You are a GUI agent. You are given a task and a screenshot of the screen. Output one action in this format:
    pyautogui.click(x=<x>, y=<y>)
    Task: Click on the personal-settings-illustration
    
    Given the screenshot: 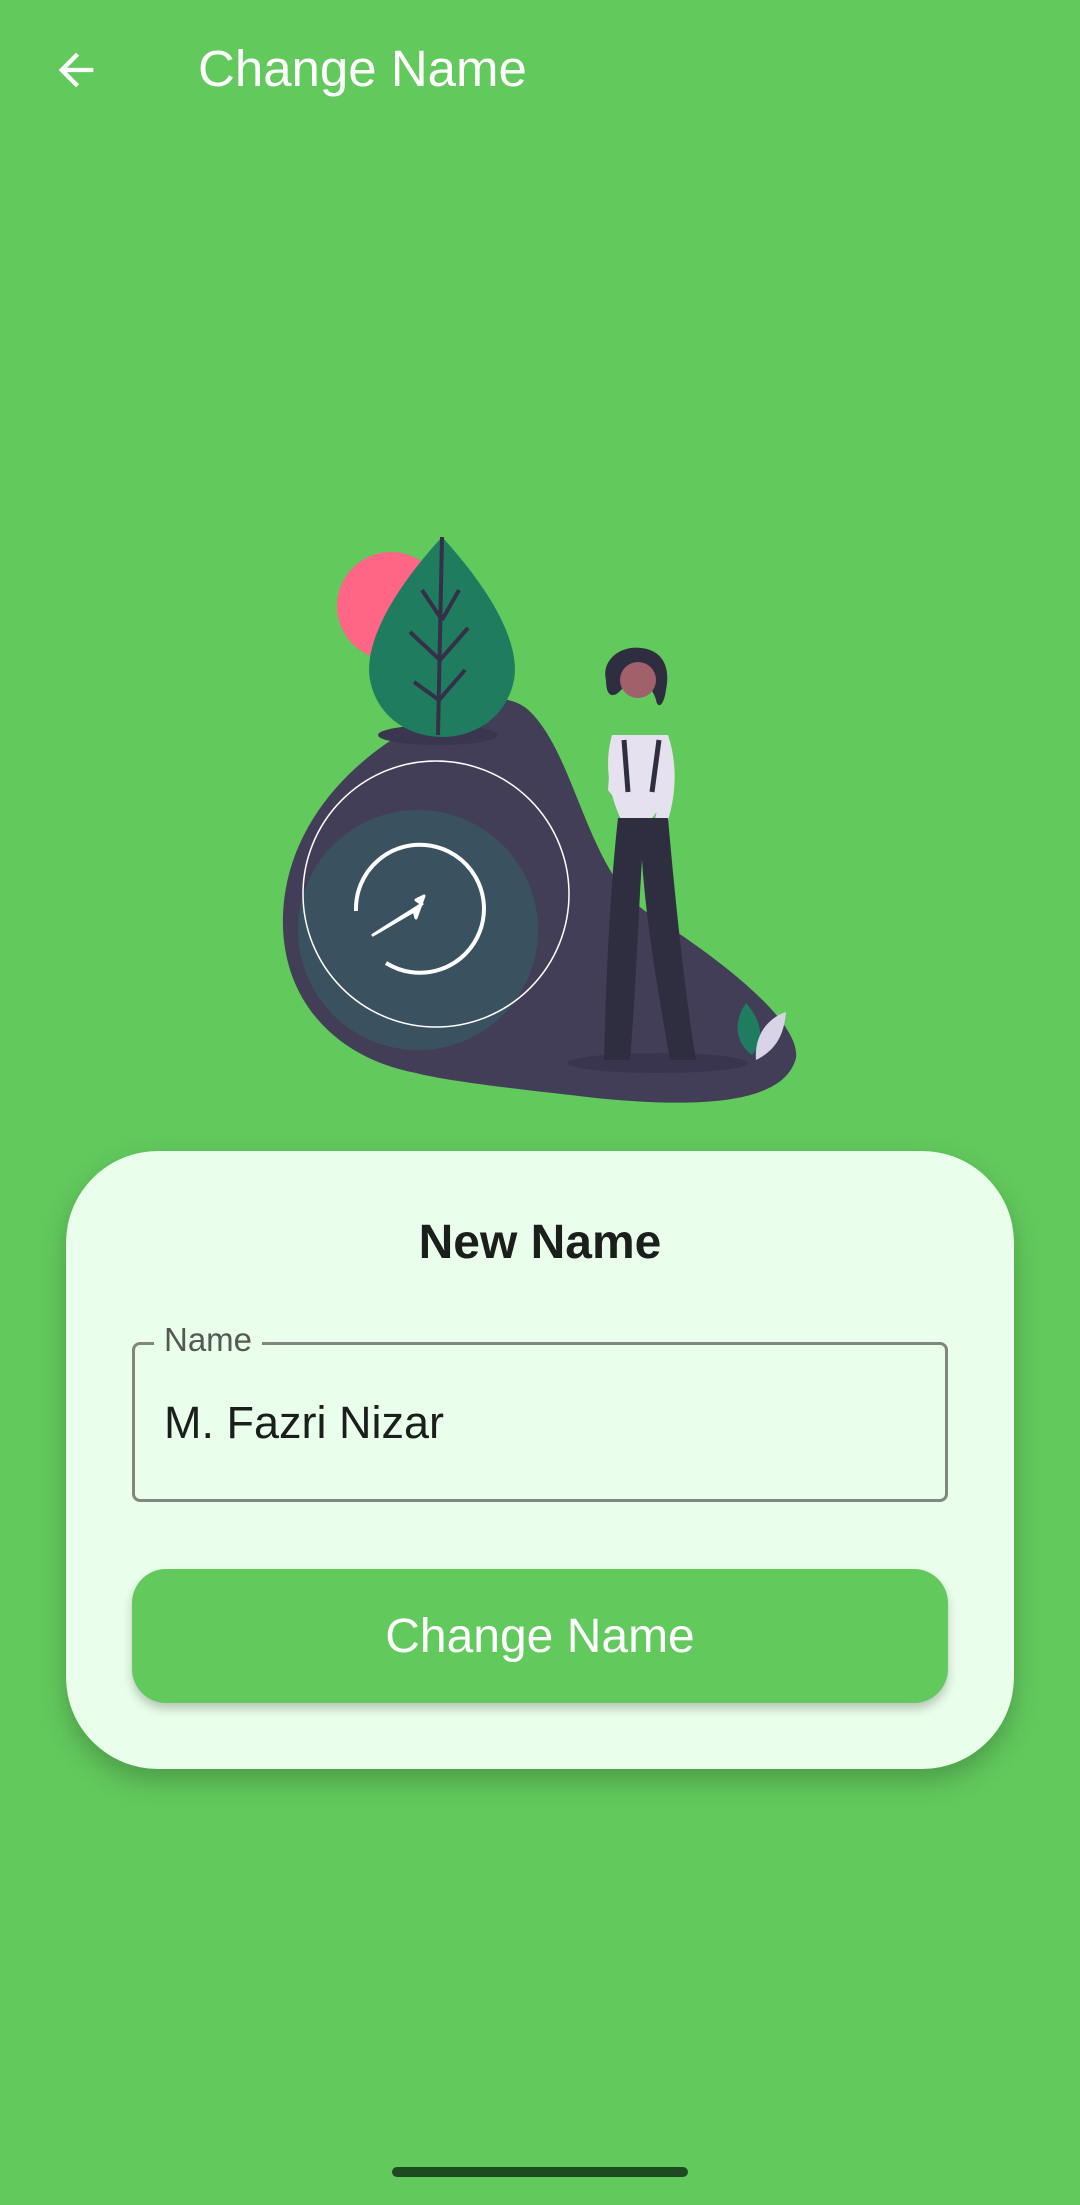 What is the action you would take?
    pyautogui.click(x=539, y=819)
    